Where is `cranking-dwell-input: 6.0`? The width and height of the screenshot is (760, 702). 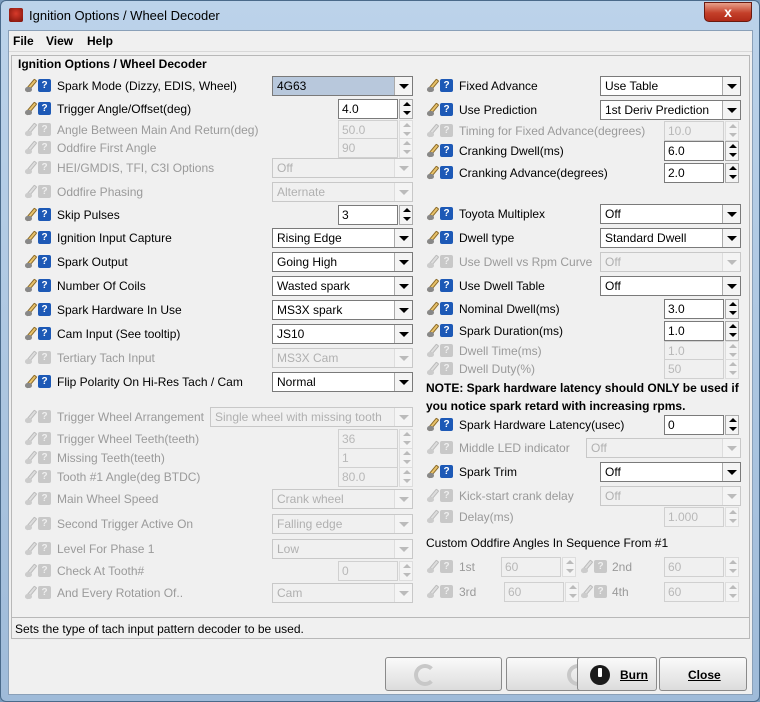
cranking-dwell-input: 6.0 is located at coordinates (701, 151).